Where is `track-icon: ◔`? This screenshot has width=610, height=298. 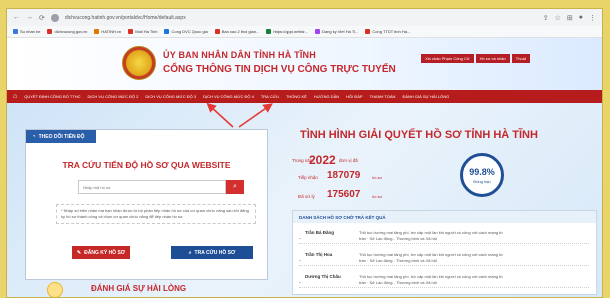 track-icon: ◔ is located at coordinates (34, 136).